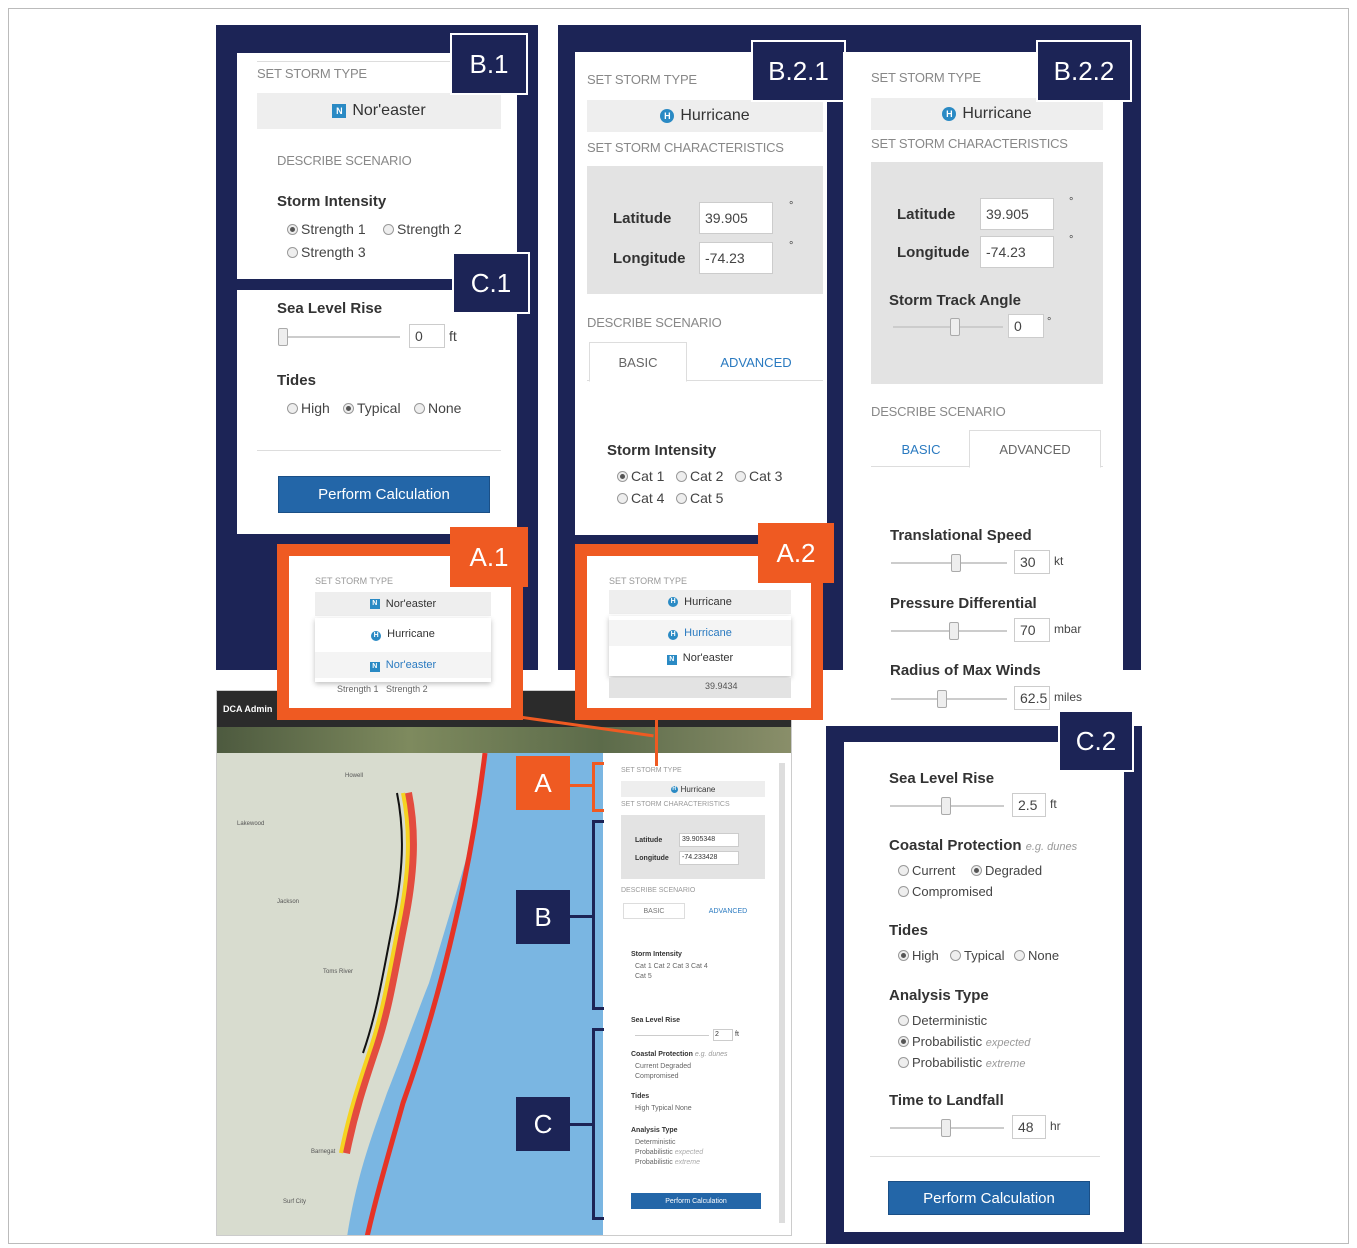 This screenshot has height=1248, width=1357. I want to click on set-storm-type-heading: SET STORM TYPE, so click(648, 581).